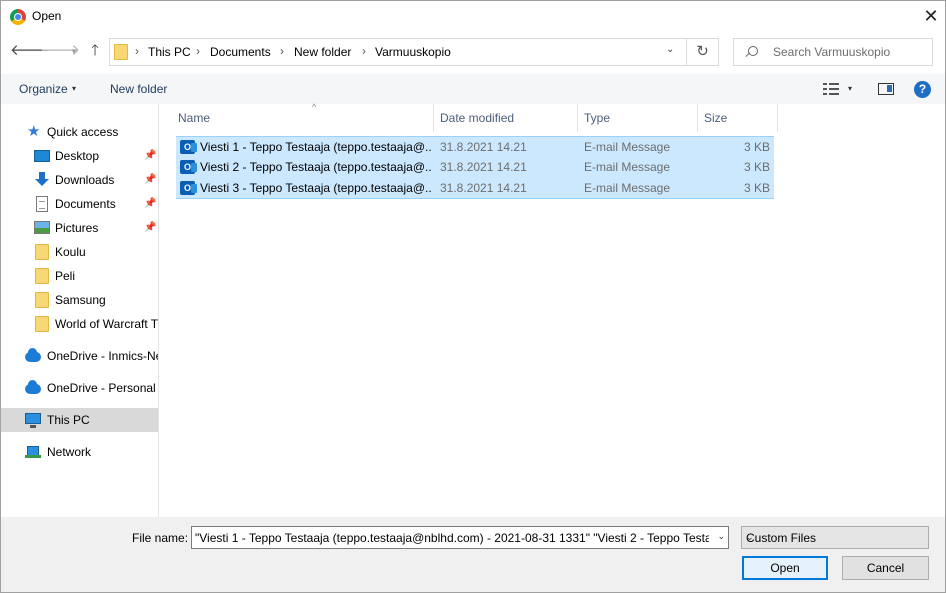 The height and width of the screenshot is (593, 946). Describe the element at coordinates (33, 420) in the screenshot. I see `this-pc-icon` at that location.